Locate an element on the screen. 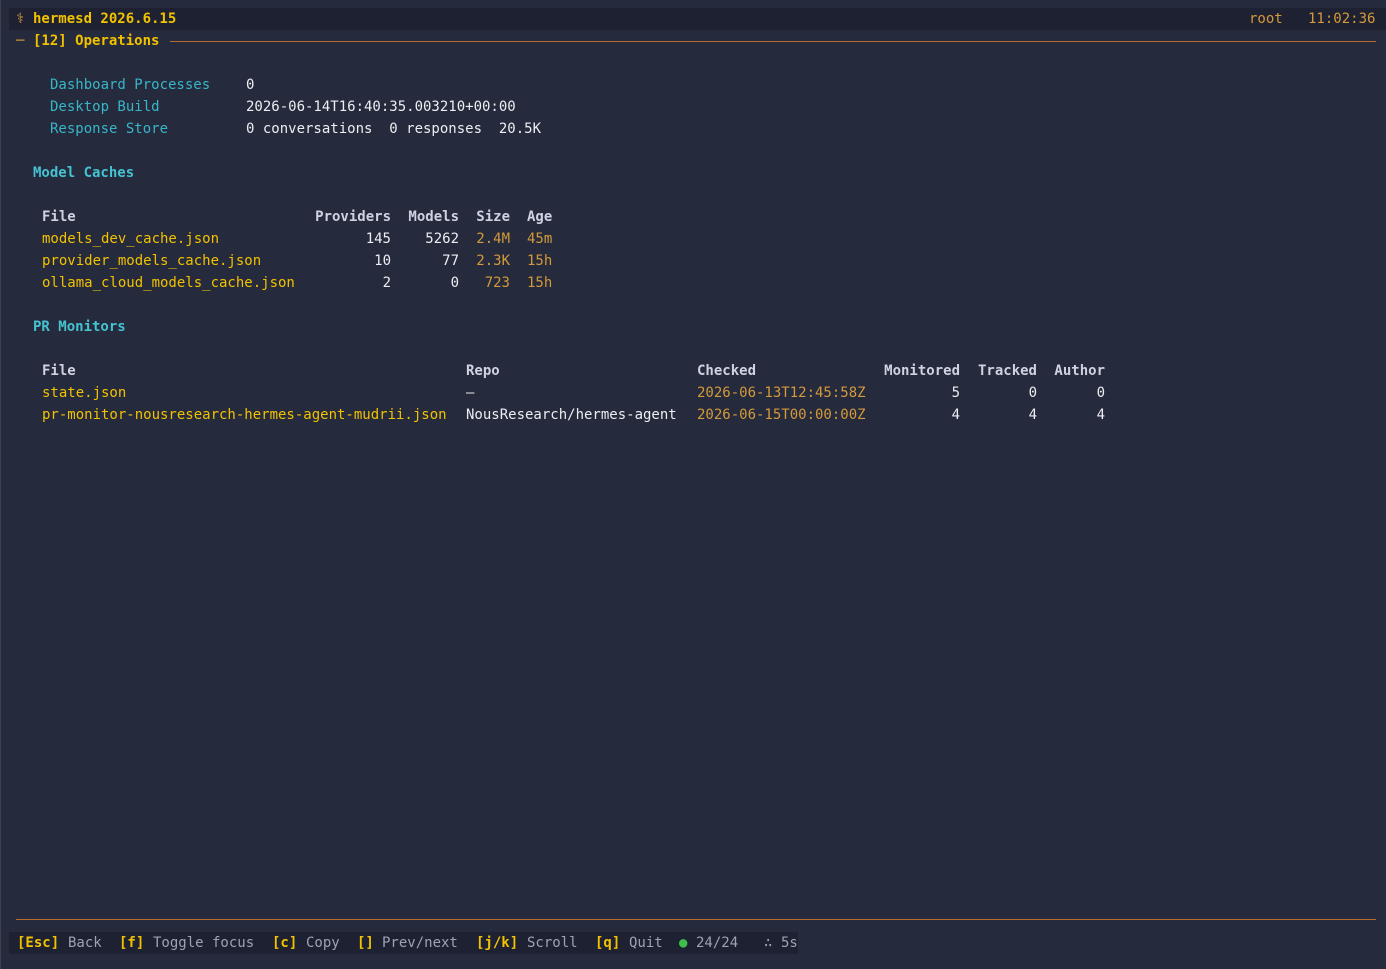 The image size is (1386, 969). mc-col-models: Models is located at coordinates (433, 217).